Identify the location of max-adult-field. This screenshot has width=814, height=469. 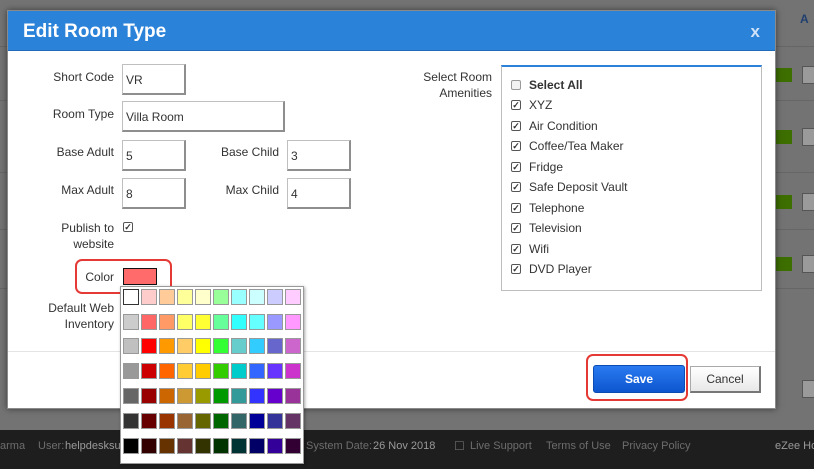
(154, 193).